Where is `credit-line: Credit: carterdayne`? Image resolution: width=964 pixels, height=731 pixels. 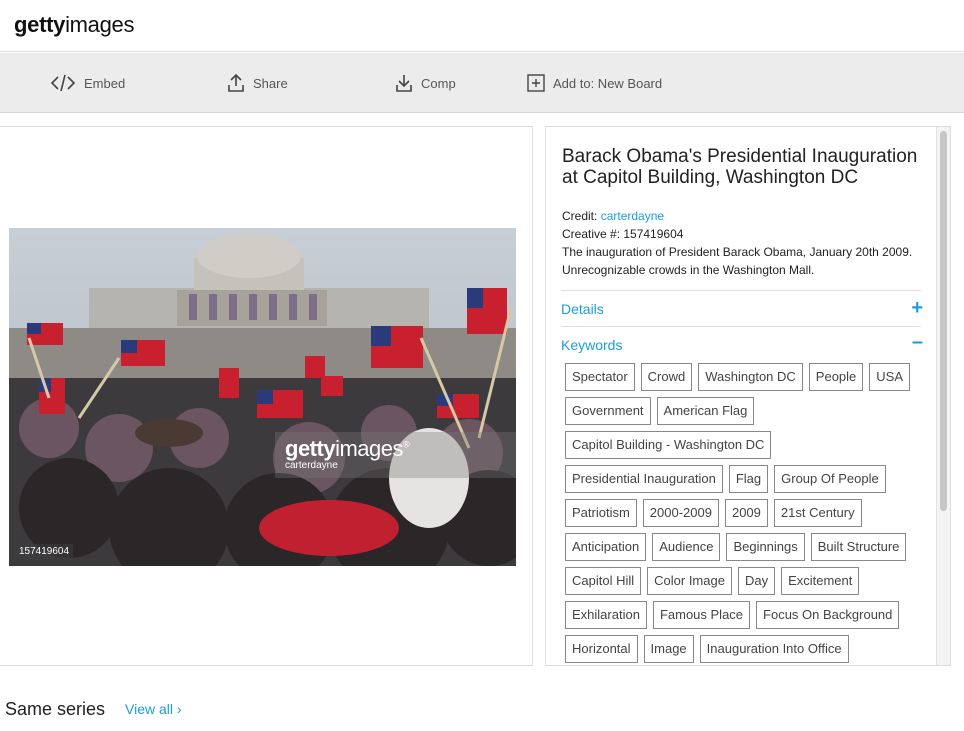
credit-line: Credit: carterdayne is located at coordinates (747, 216).